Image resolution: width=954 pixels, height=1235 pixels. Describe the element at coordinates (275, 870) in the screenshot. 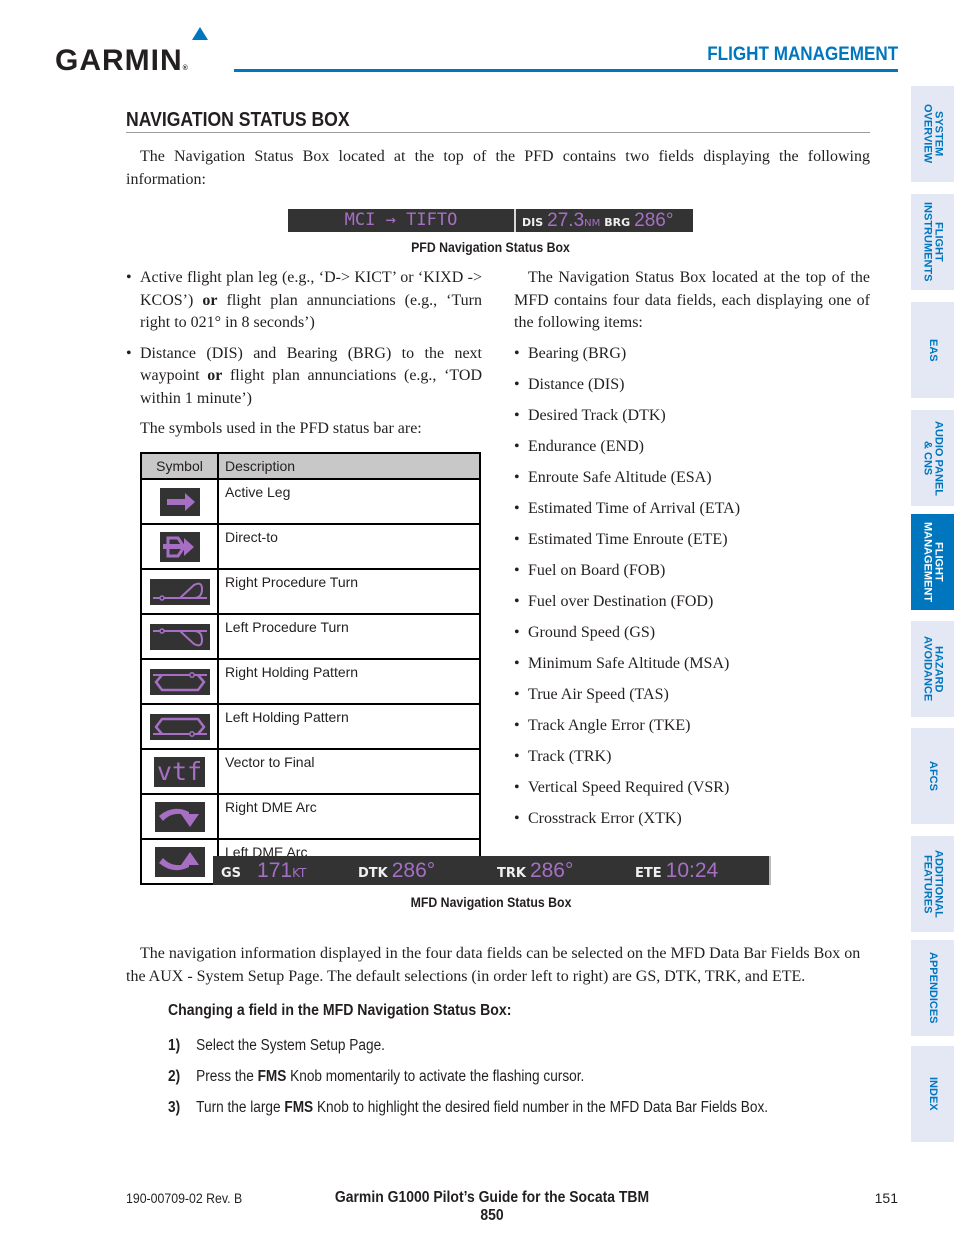

I see `field-value: 171` at that location.